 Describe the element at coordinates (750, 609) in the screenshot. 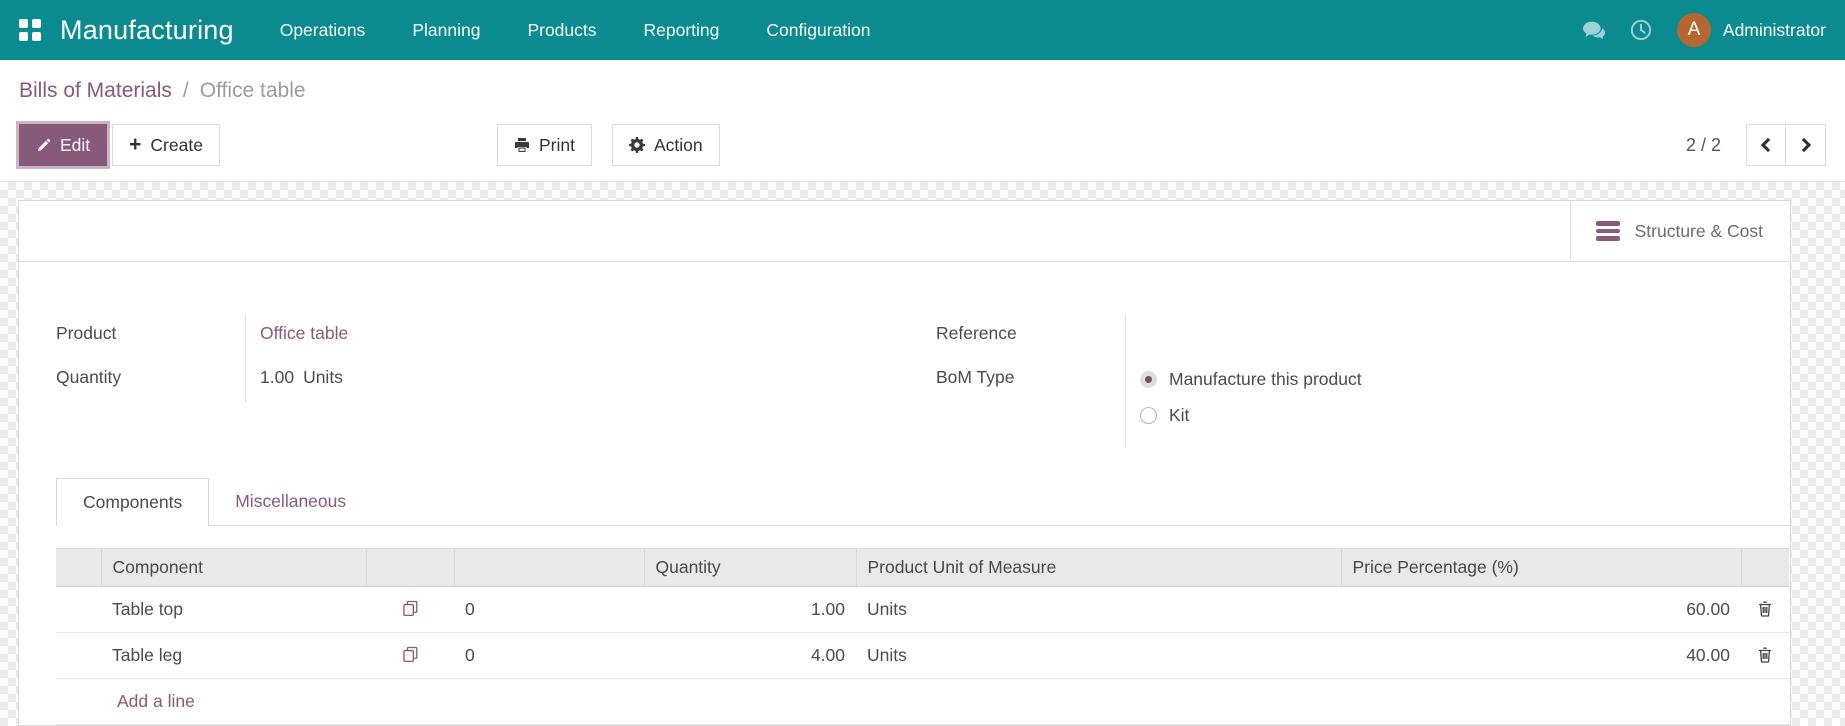

I see `quantity-cell: 1.00` at that location.